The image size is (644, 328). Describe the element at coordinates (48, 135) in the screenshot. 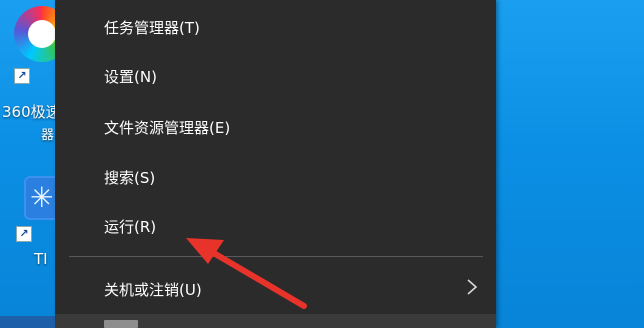

I see `desktop-icon-label-360-line2: 器` at that location.